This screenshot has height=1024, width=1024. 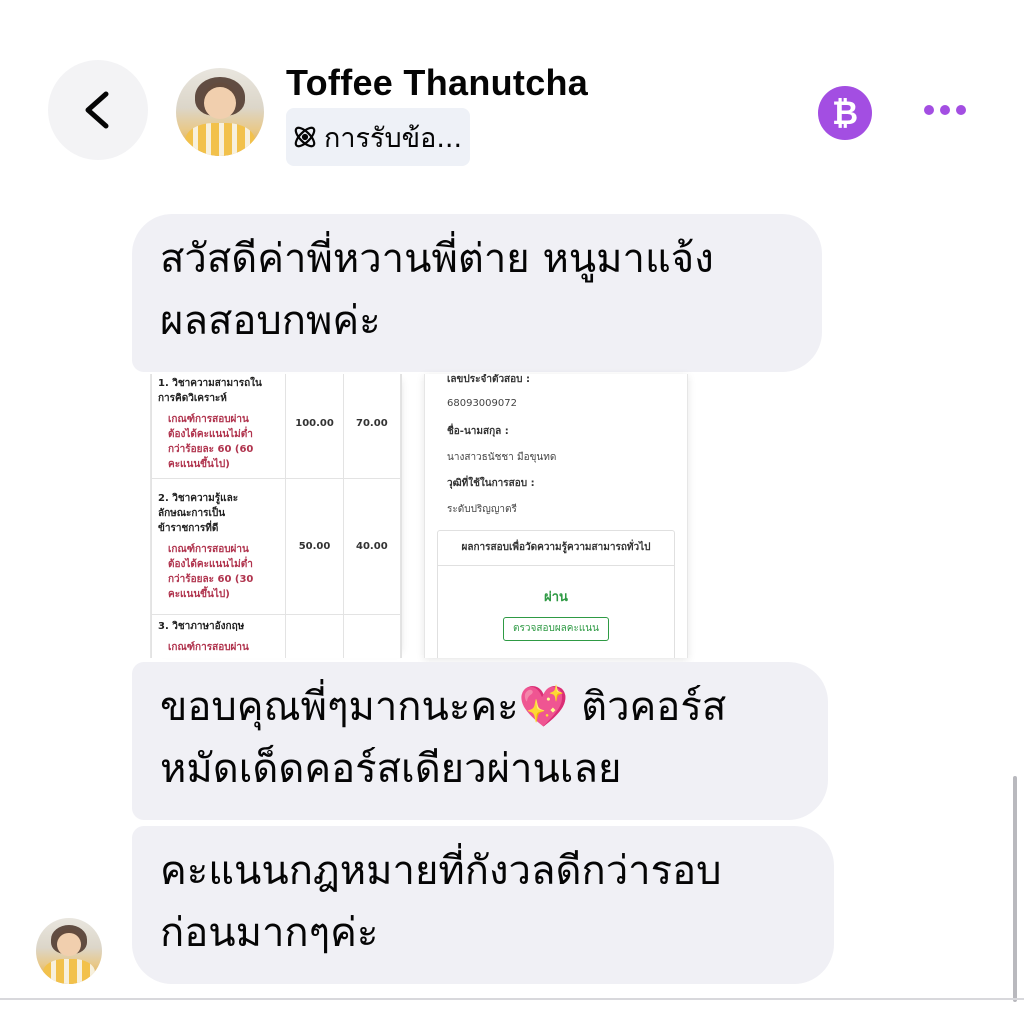 What do you see at coordinates (483, 905) in the screenshot?
I see `message-bubble: คะแนนกฎหมายที่กังวลดีกว่ารอบ ก่อนมากๆค่ะ` at bounding box center [483, 905].